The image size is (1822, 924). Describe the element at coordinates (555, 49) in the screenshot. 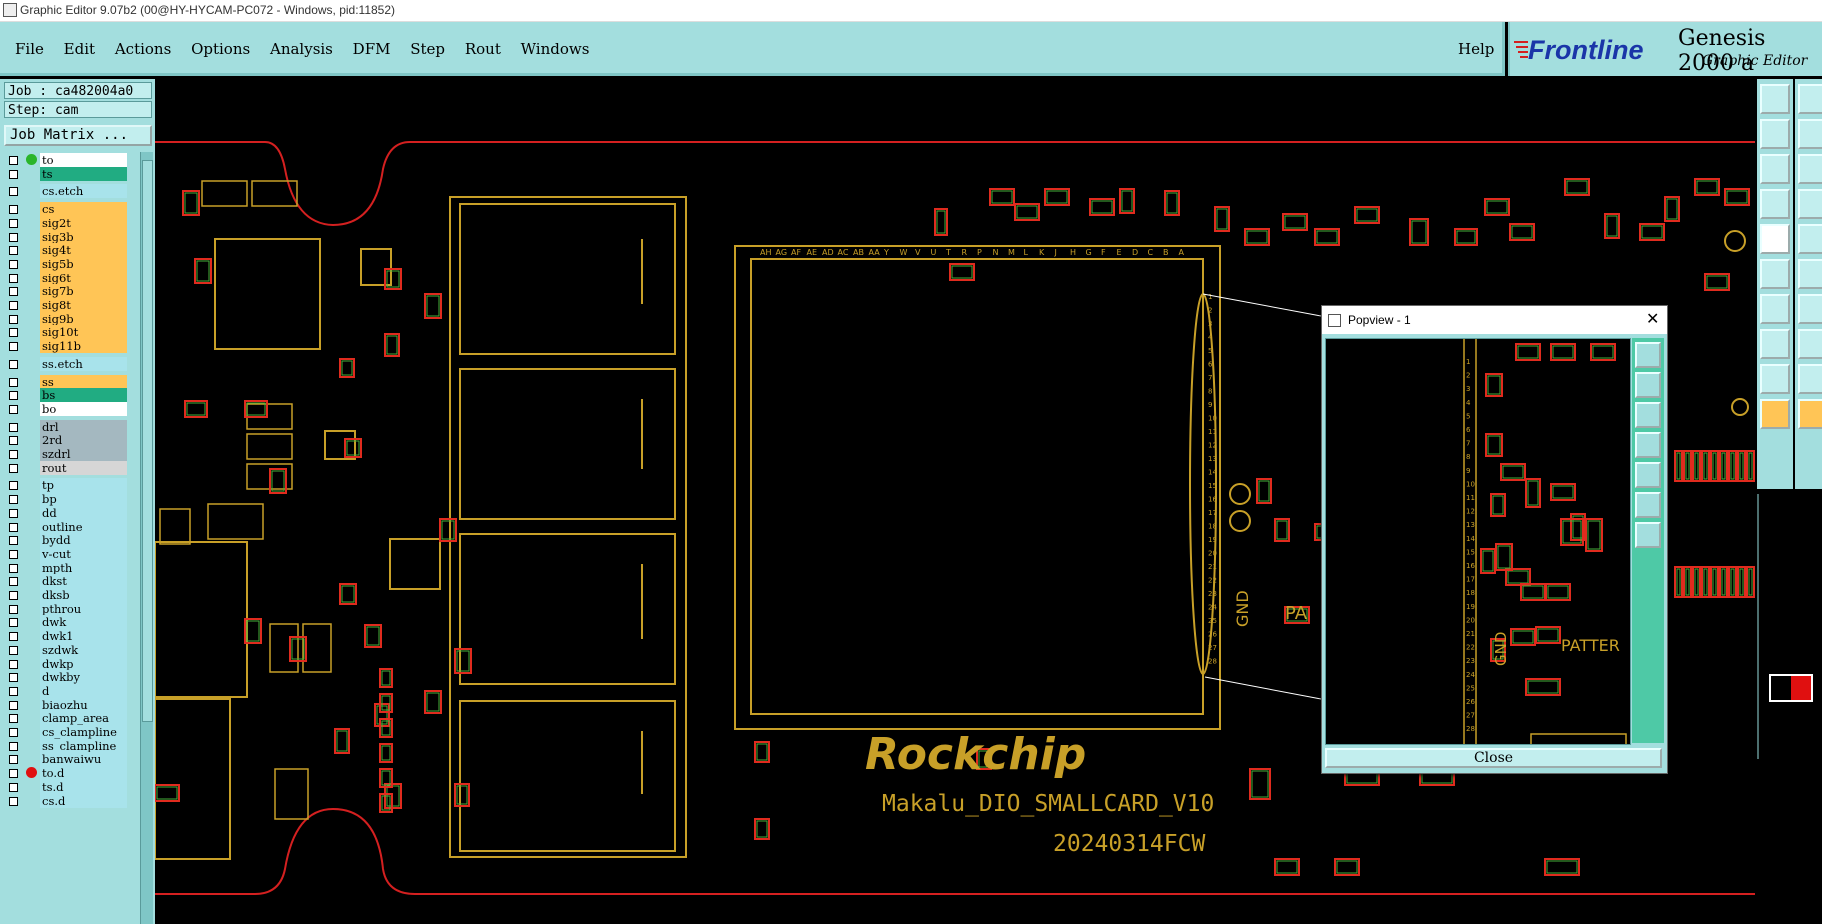

I see `menu-windows: Windows` at that location.